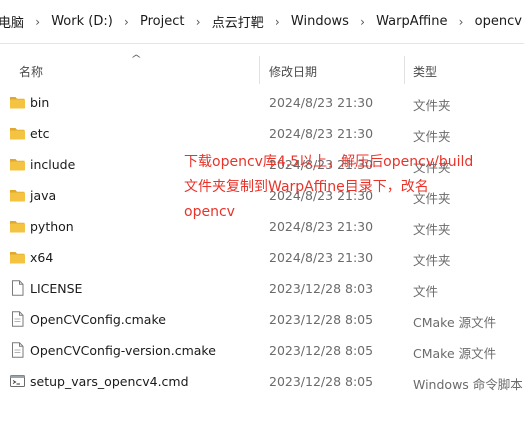  Describe the element at coordinates (262, 195) in the screenshot. I see `file-row-java: java 2024/8/23 21:30 文件夹` at that location.